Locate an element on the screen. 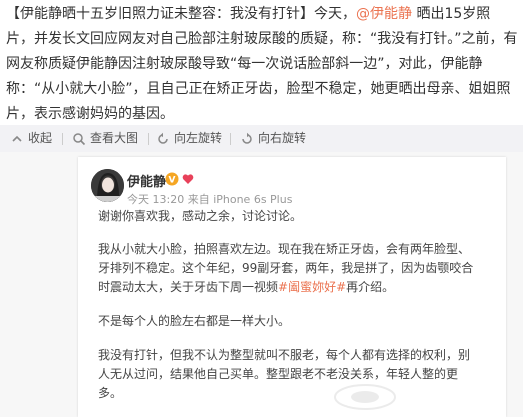 The width and height of the screenshot is (523, 417). rotate-right-icon is located at coordinates (247, 138).